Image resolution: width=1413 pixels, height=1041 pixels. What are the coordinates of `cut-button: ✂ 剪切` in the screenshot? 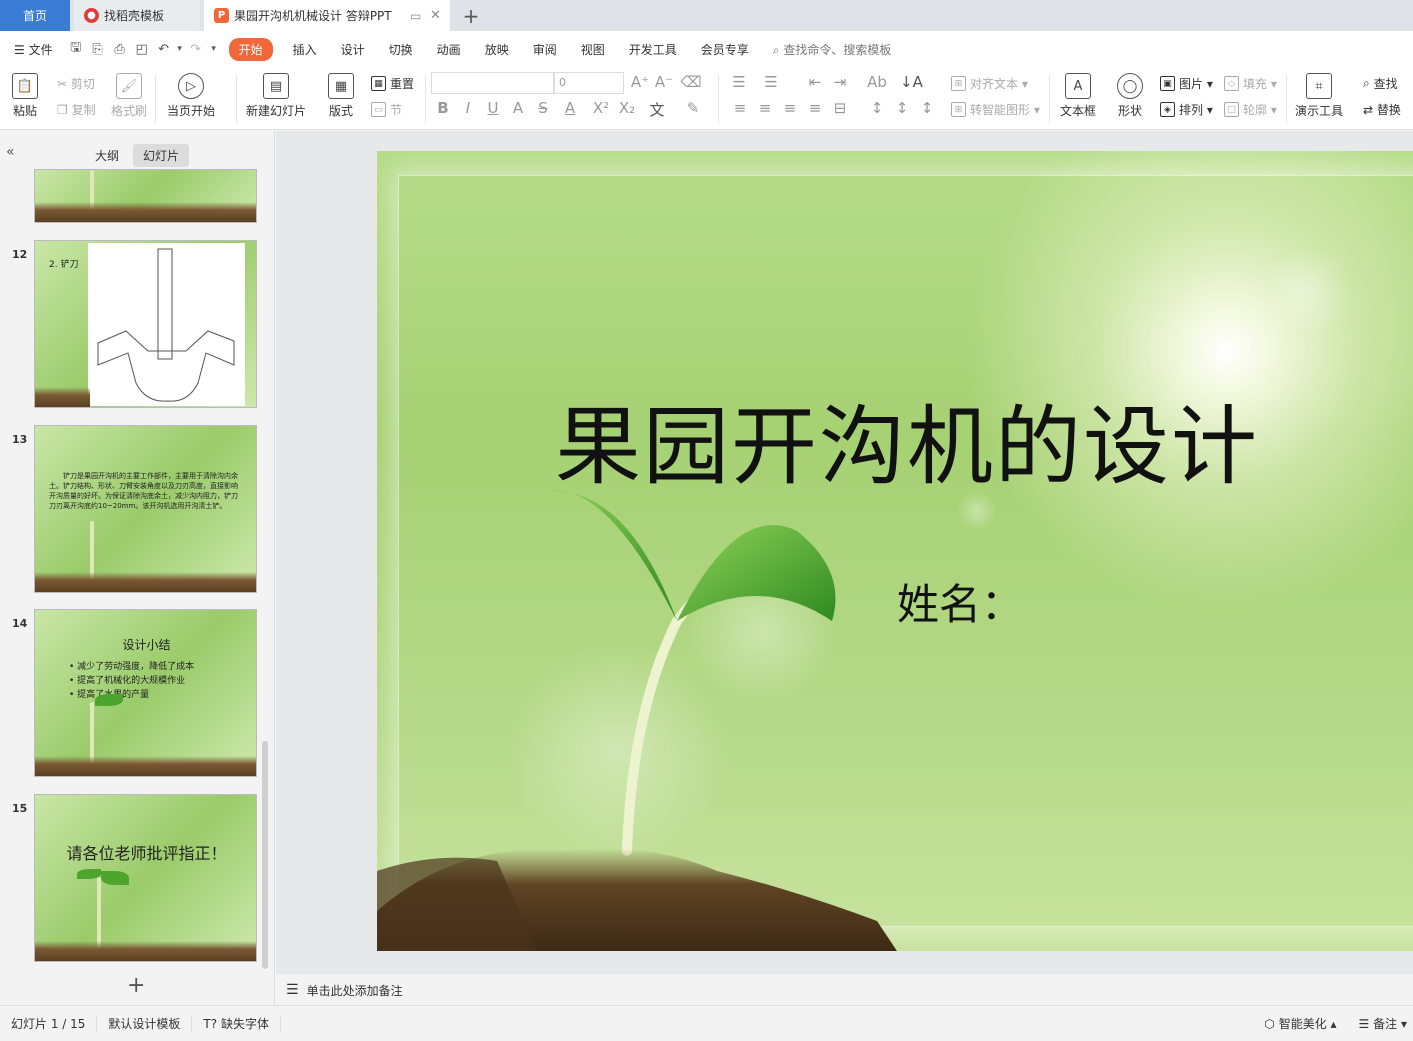 It's located at (76, 83).